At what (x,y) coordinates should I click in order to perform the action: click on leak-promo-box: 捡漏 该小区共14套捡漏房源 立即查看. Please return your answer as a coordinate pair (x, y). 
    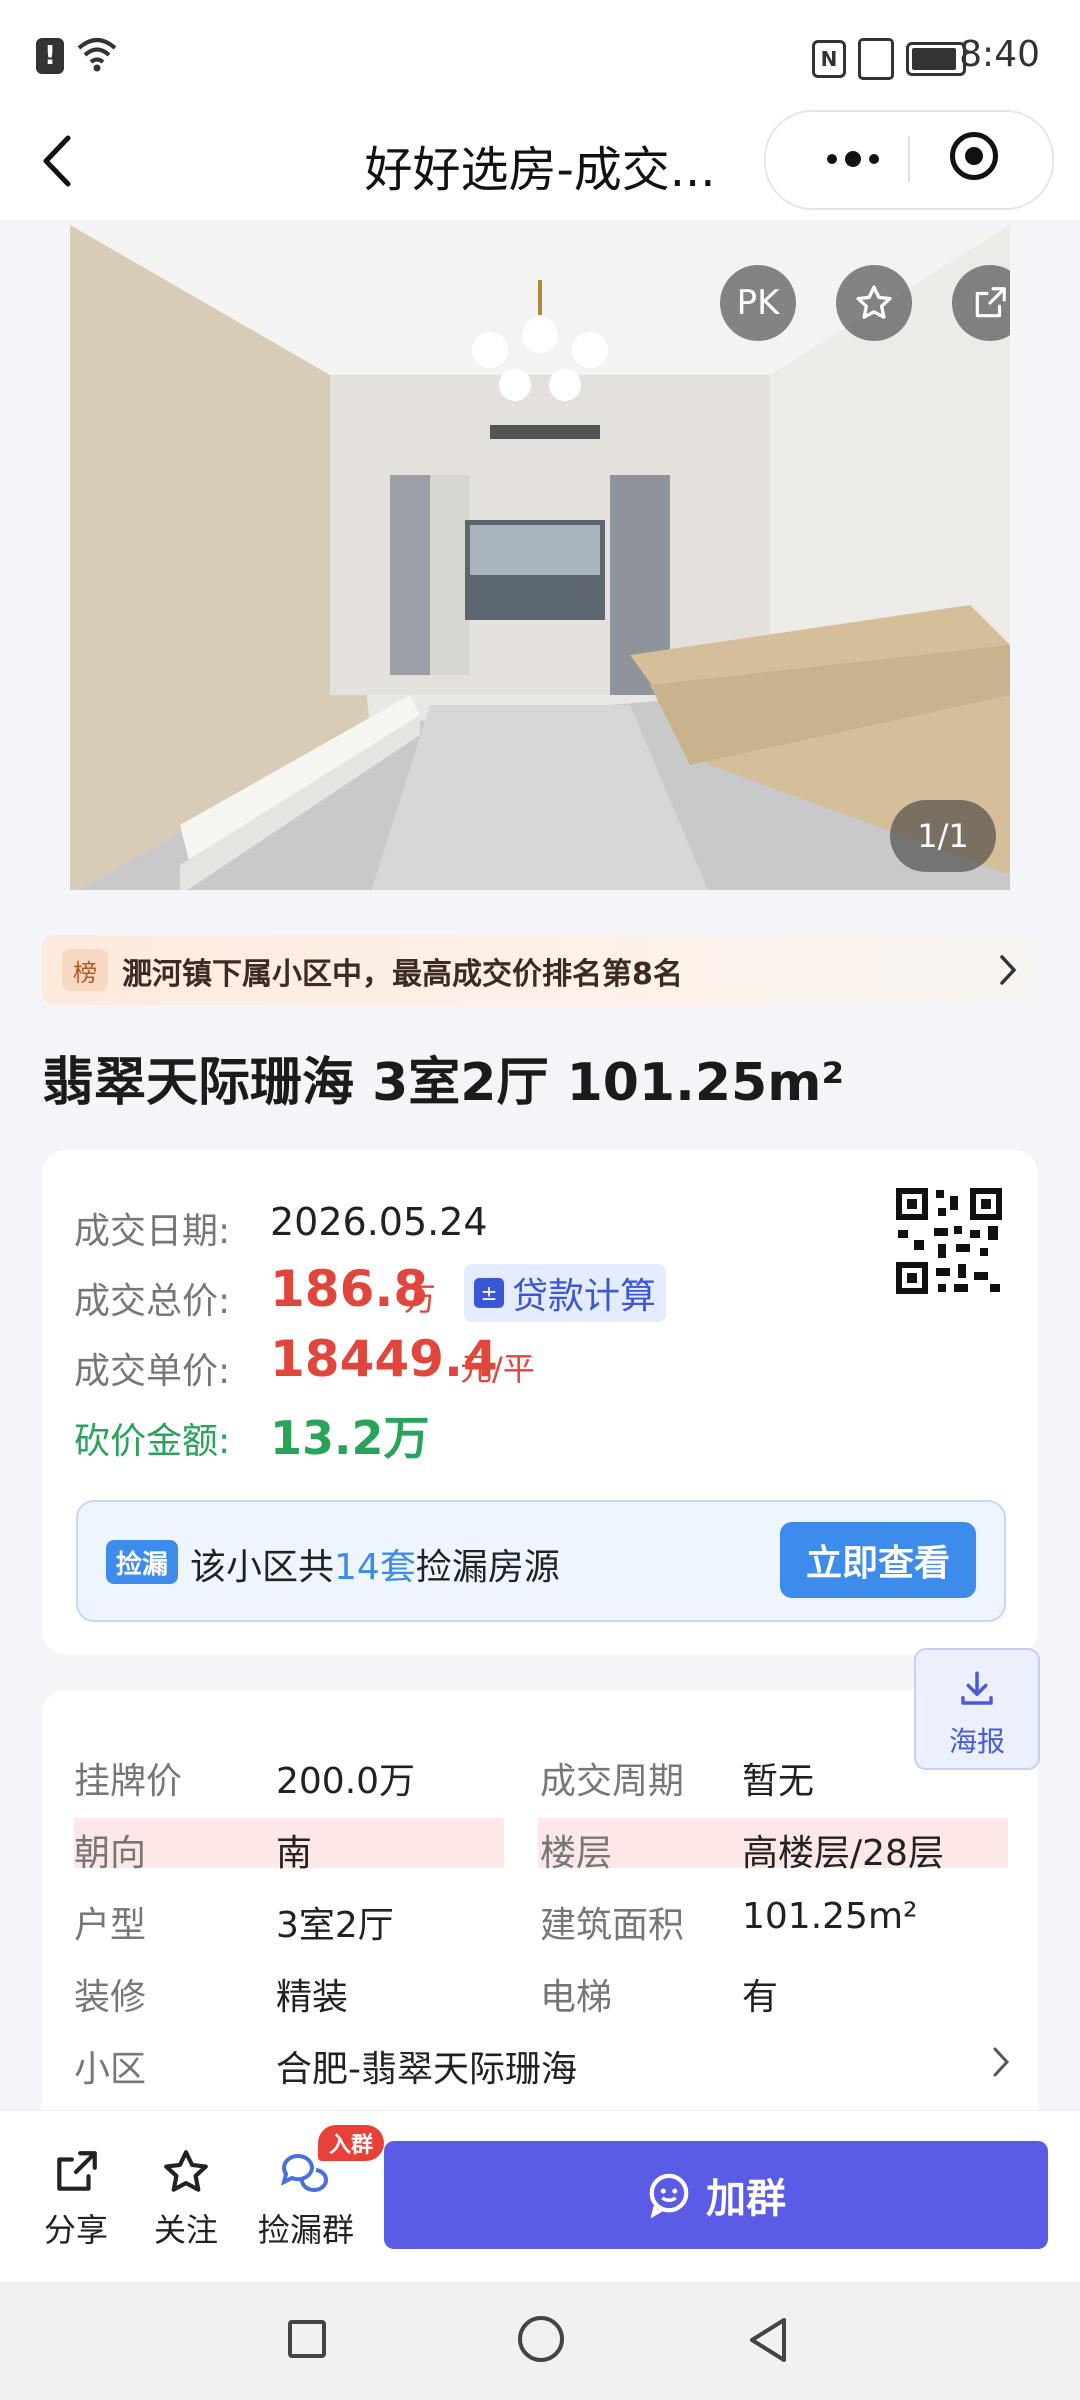
    Looking at the image, I should click on (541, 1561).